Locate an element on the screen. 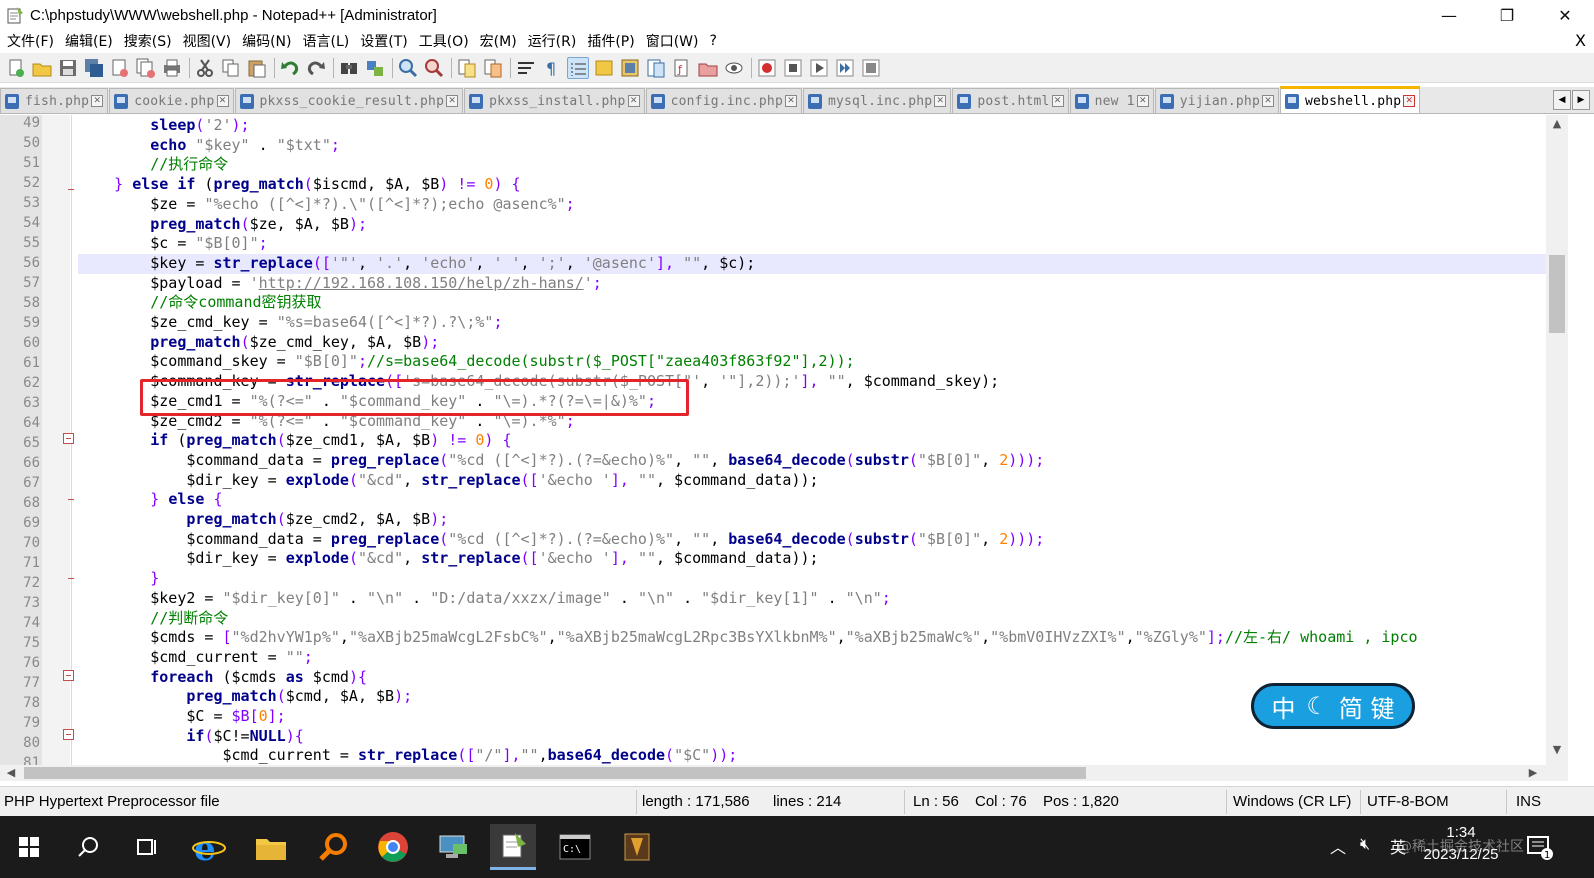 Image resolution: width=1594 pixels, height=878 pixels. copy-icon is located at coordinates (231, 68).